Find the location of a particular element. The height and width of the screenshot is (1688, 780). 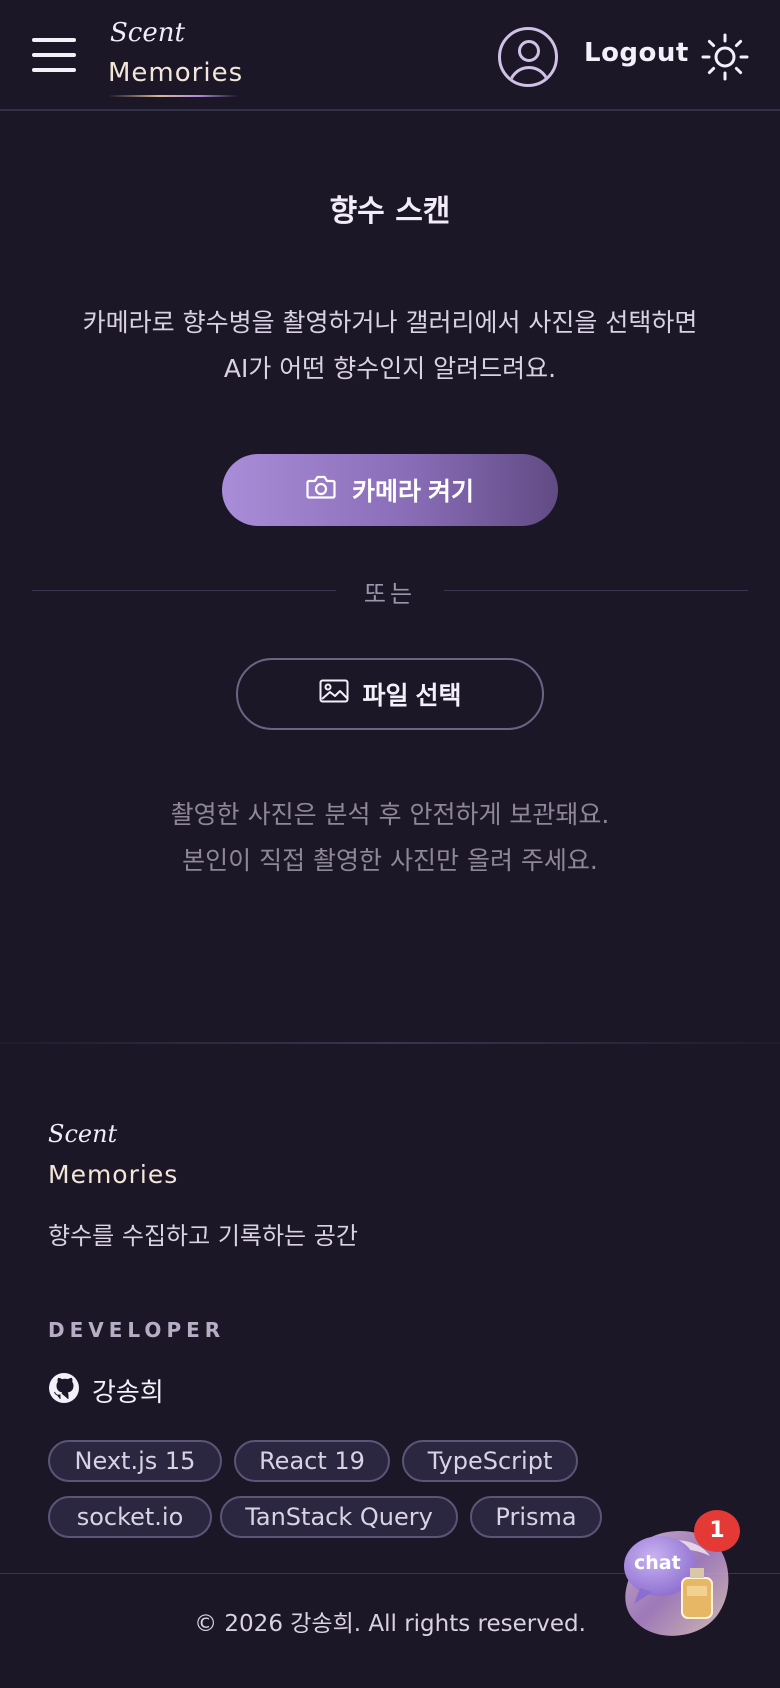

logo-name: Memories is located at coordinates (176, 73).